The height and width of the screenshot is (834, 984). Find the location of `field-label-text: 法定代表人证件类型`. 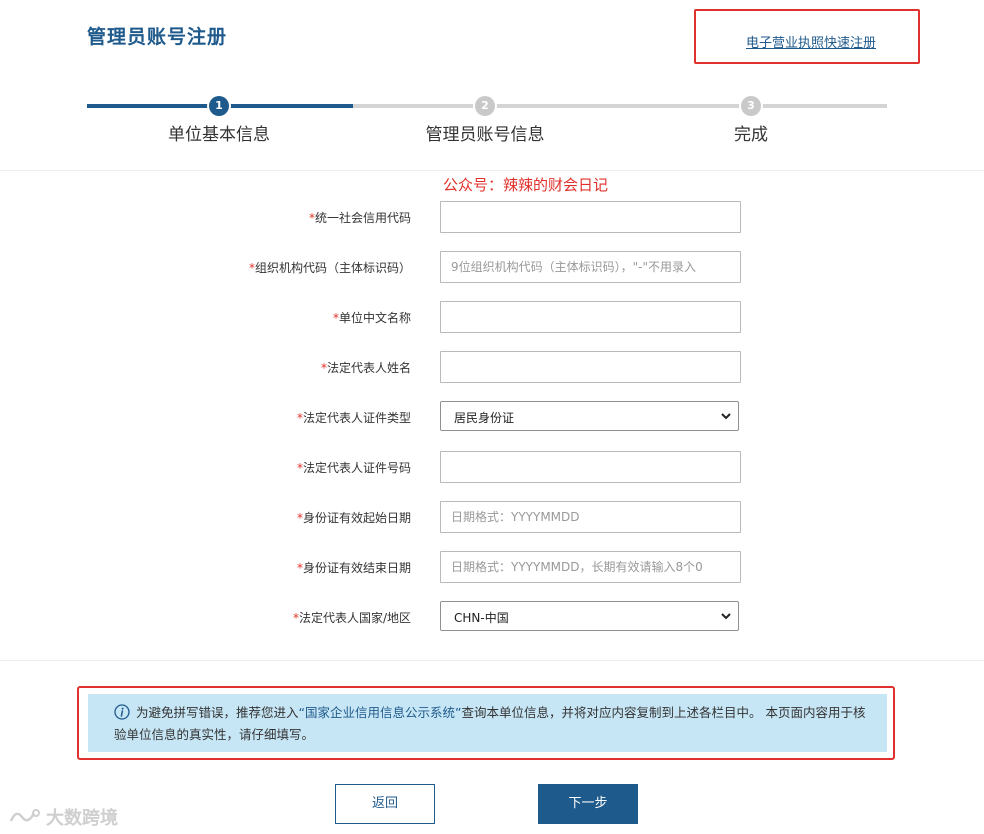

field-label-text: 法定代表人证件类型 is located at coordinates (356, 418).